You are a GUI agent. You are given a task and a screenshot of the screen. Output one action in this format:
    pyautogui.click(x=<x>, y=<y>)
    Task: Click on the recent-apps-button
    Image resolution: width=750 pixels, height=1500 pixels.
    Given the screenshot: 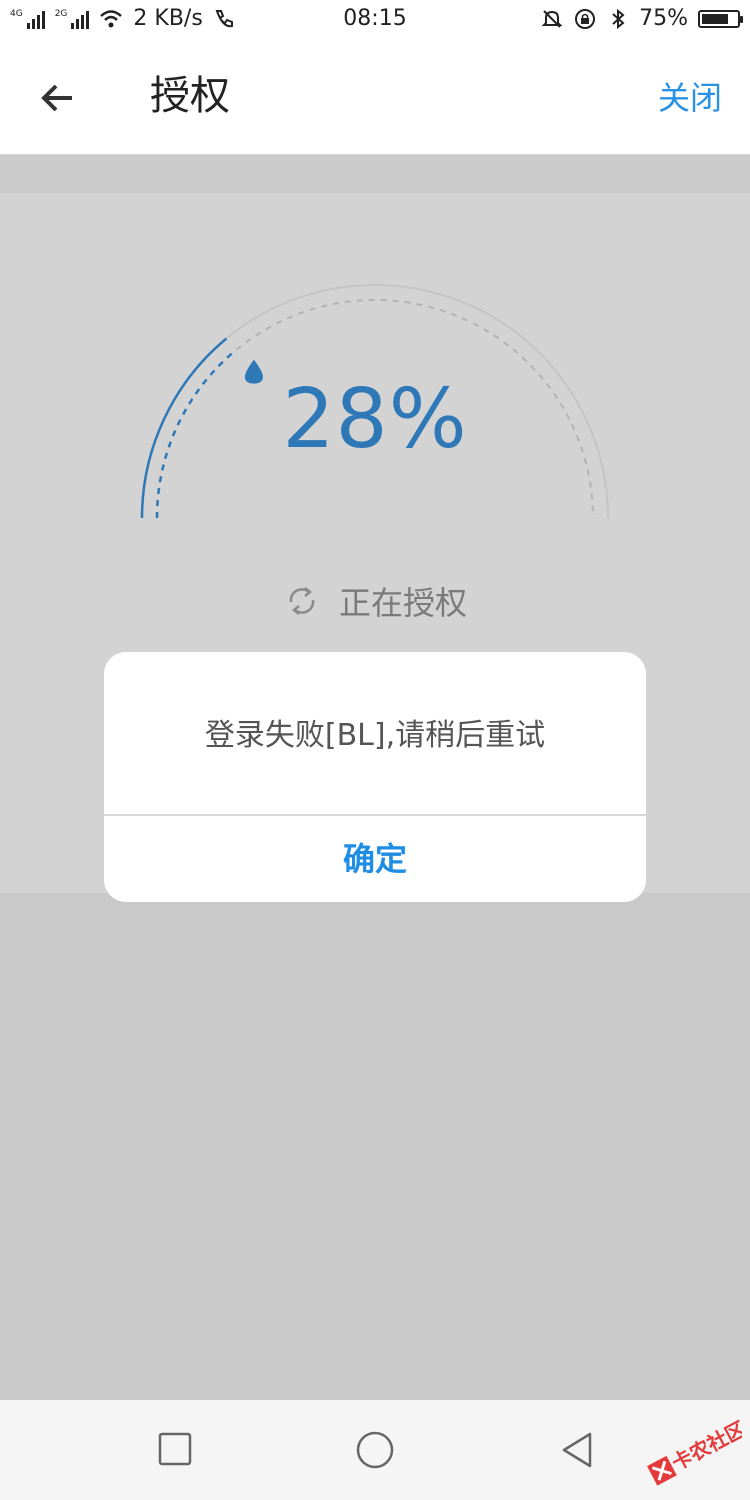 What is the action you would take?
    pyautogui.click(x=176, y=1450)
    